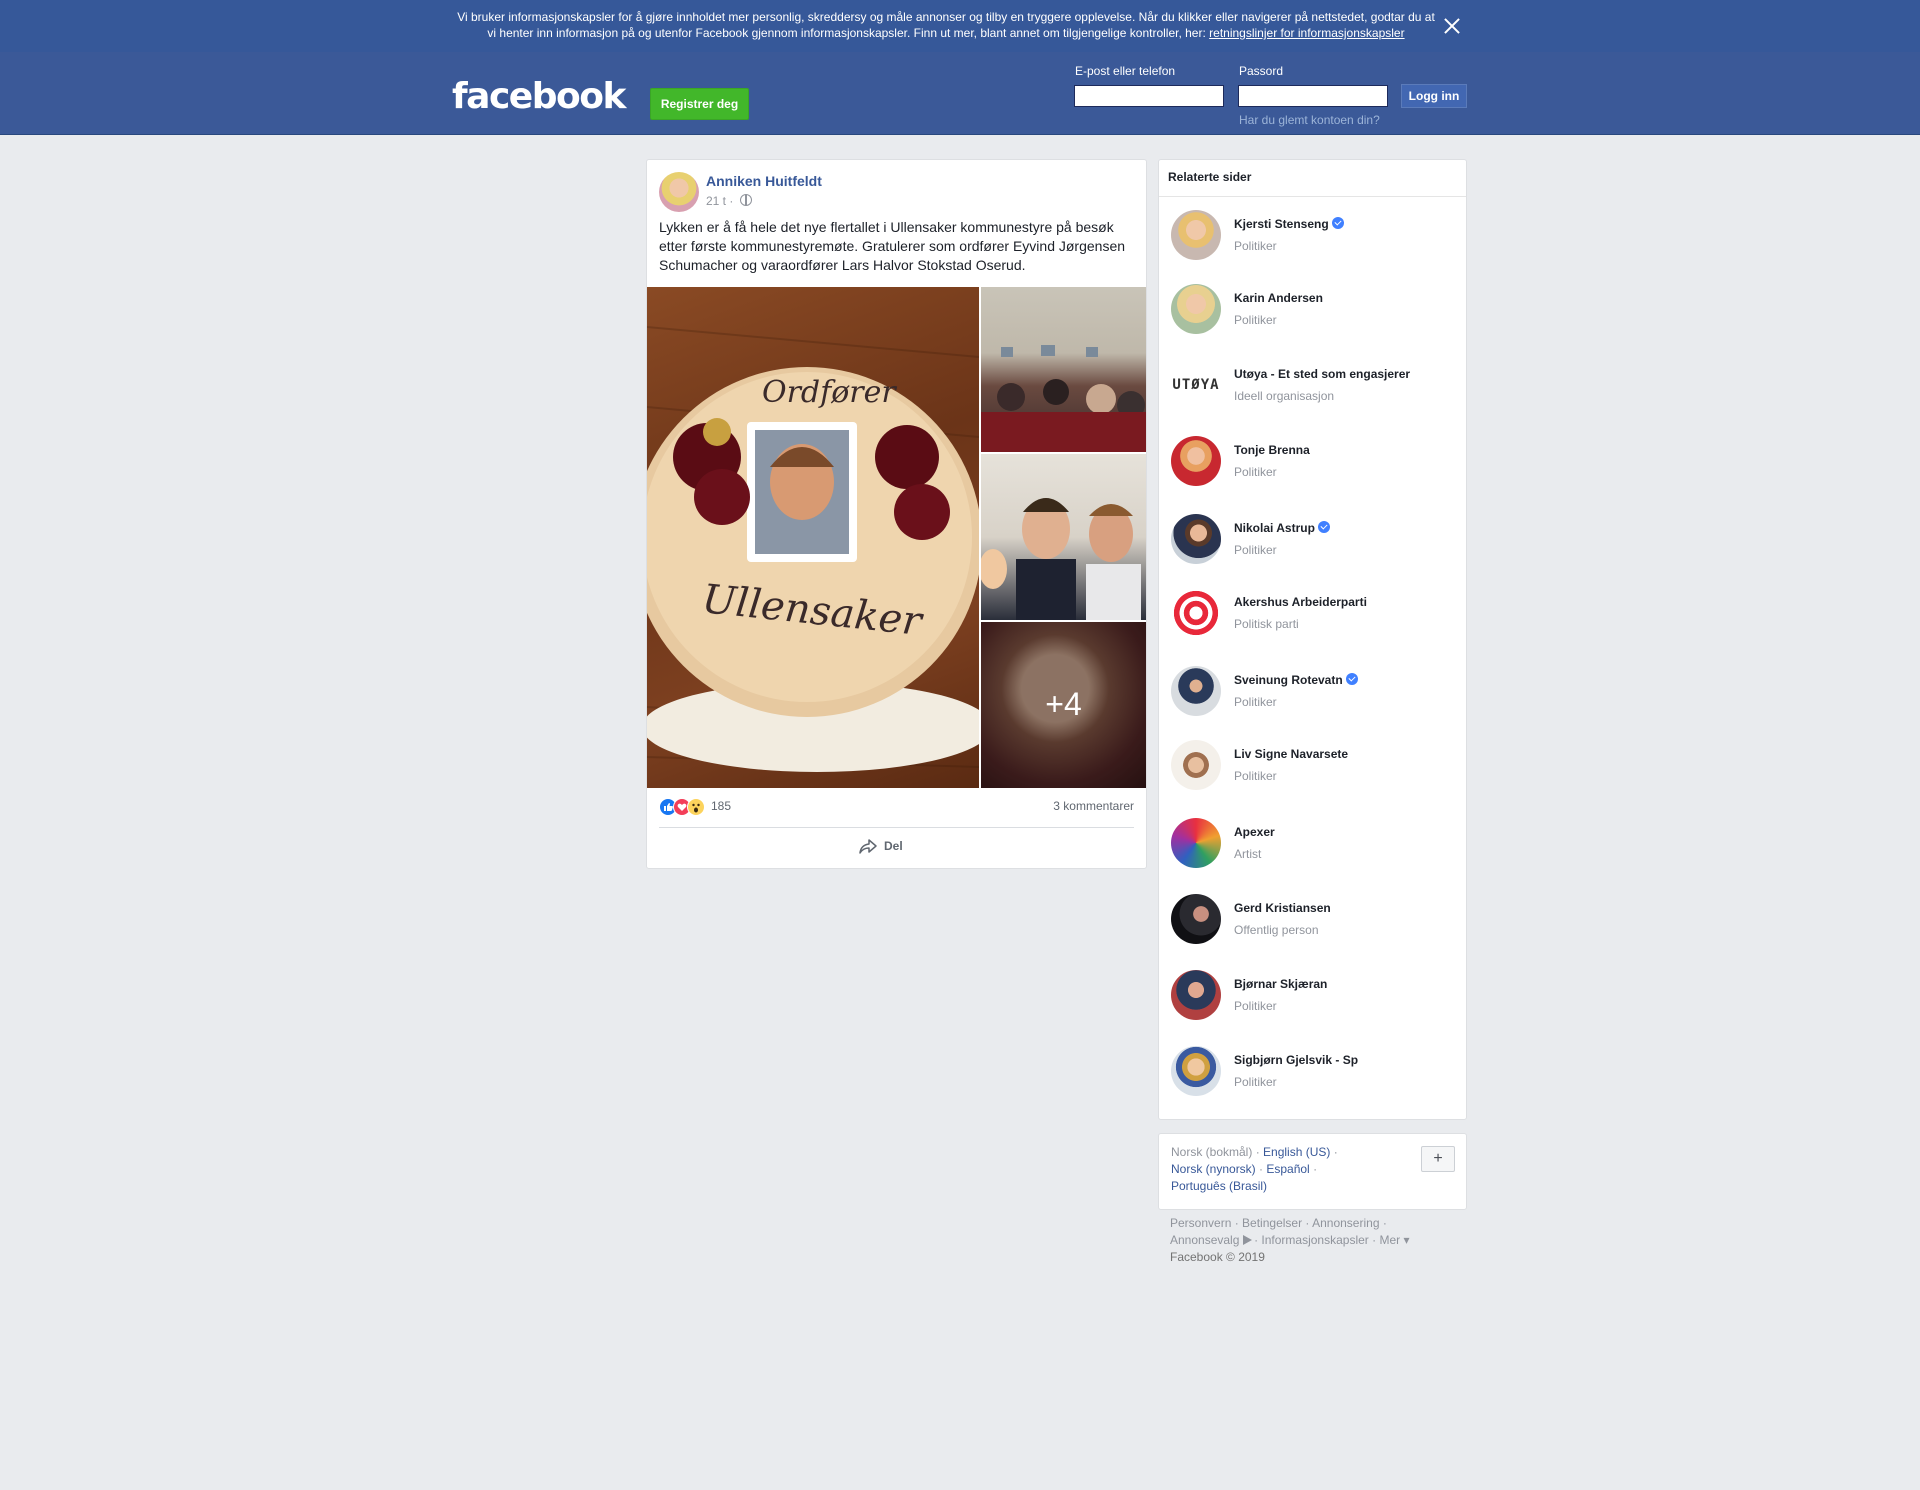 Image resolution: width=1920 pixels, height=1490 pixels. I want to click on language-link: Norsk (nynorsk), so click(1213, 1169).